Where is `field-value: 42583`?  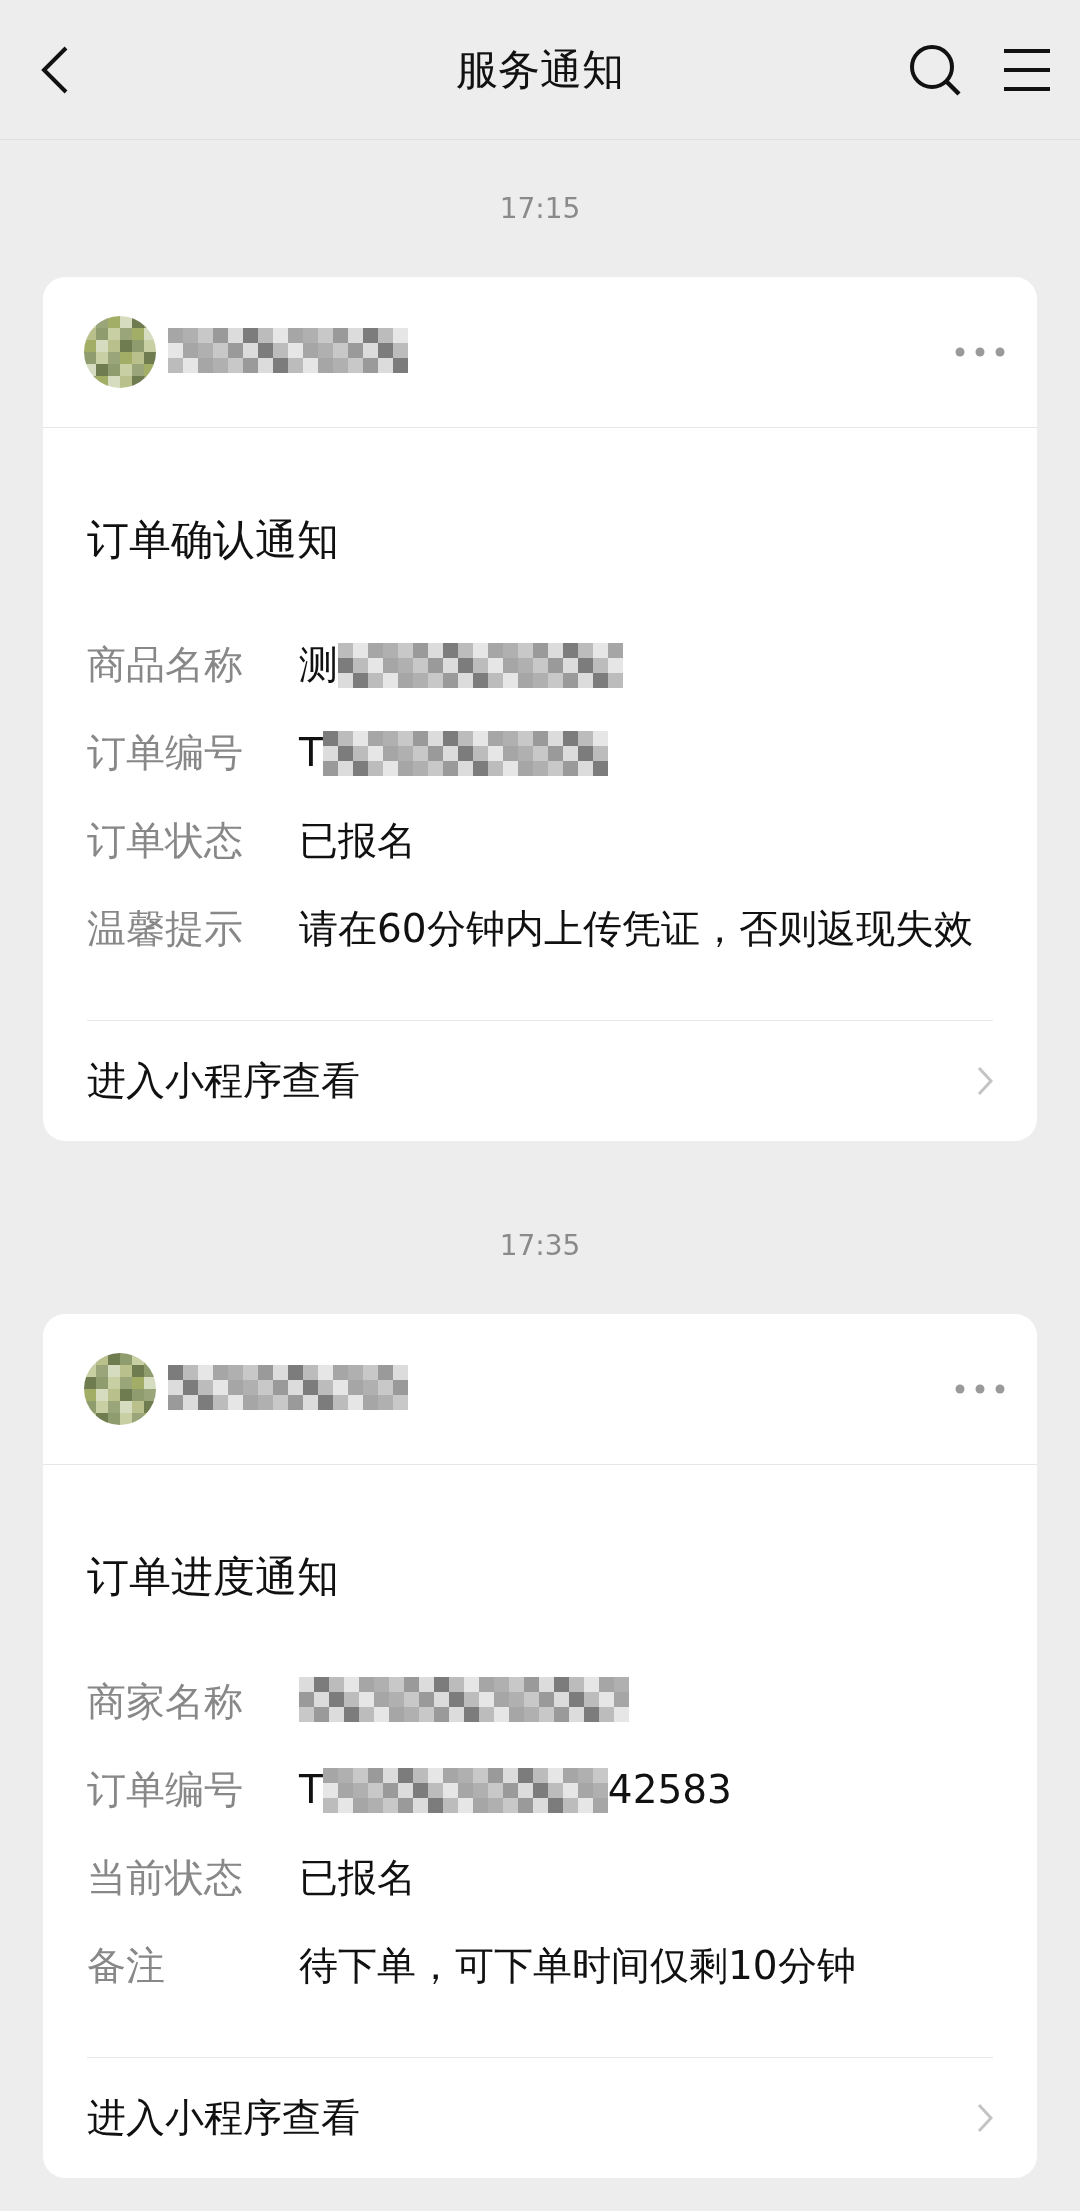
field-value: 42583 is located at coordinates (669, 1790).